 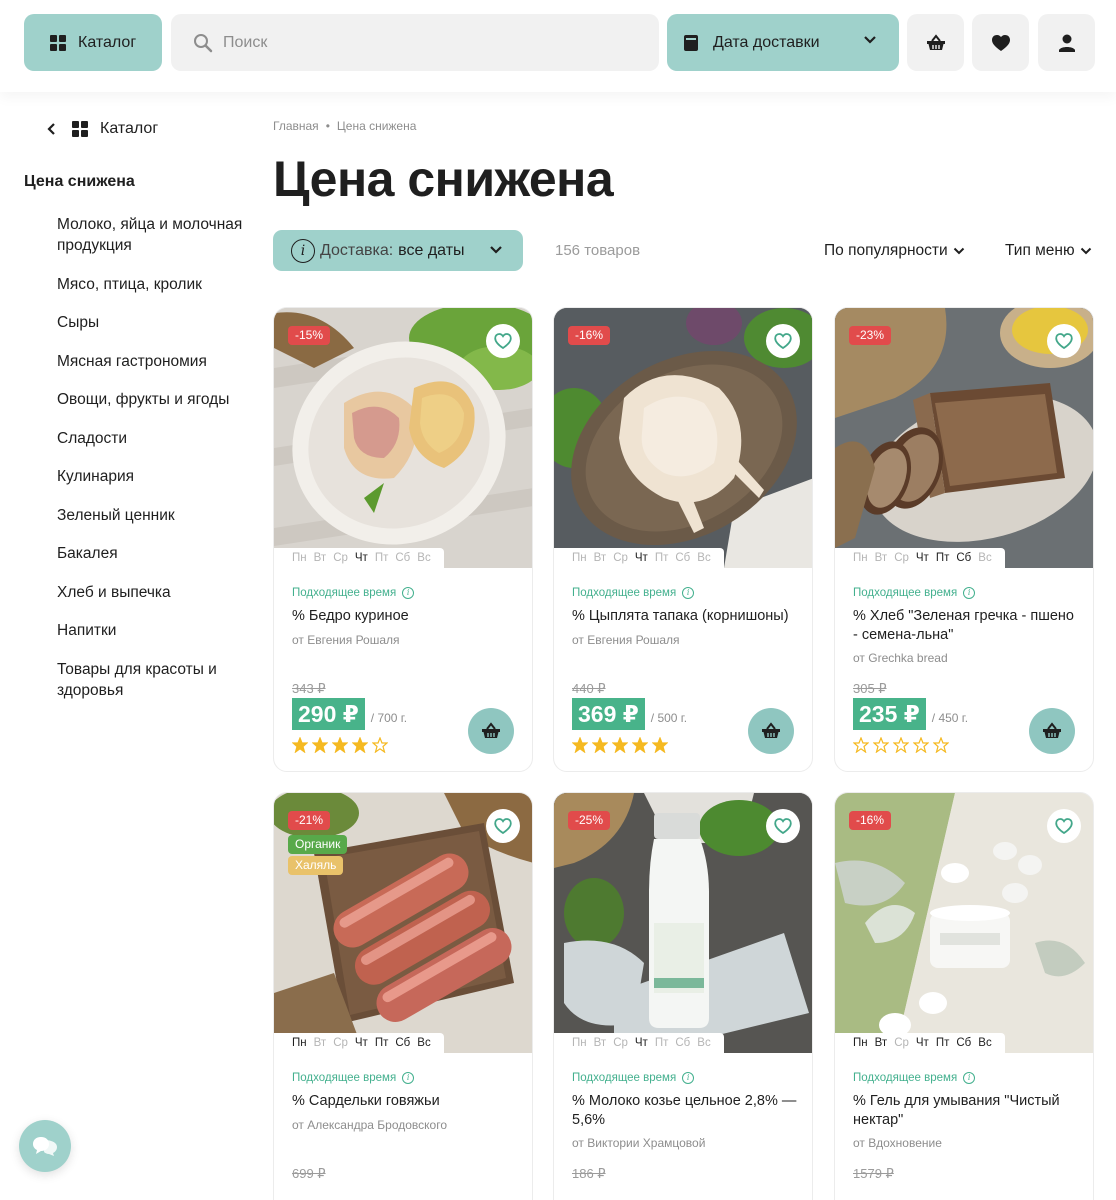 I want to click on product-photo: -15% Пн Вт Ср Чт Пт Сб Вс, so click(x=403, y=438).